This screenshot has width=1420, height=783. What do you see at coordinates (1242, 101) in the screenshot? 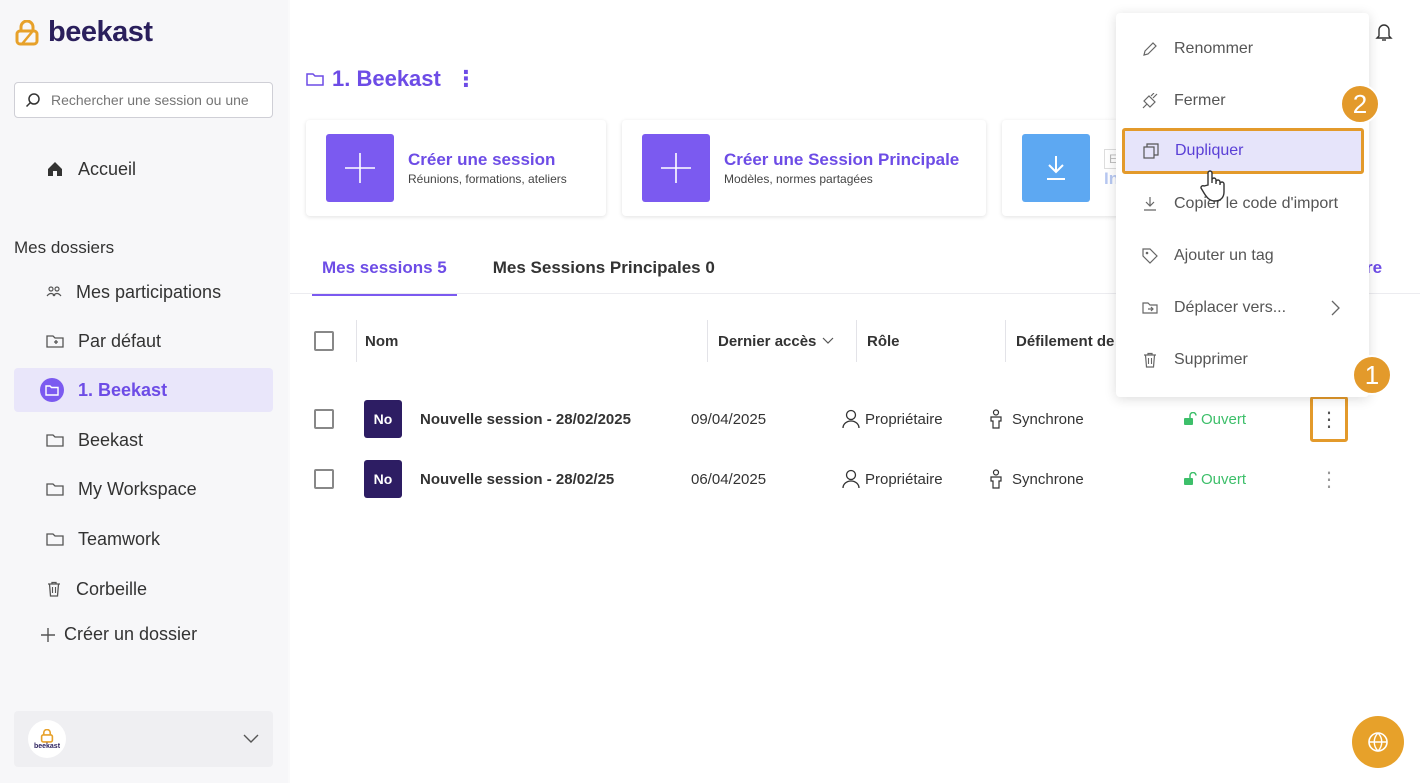
I see `menu-item-fermer: Fermer` at bounding box center [1242, 101].